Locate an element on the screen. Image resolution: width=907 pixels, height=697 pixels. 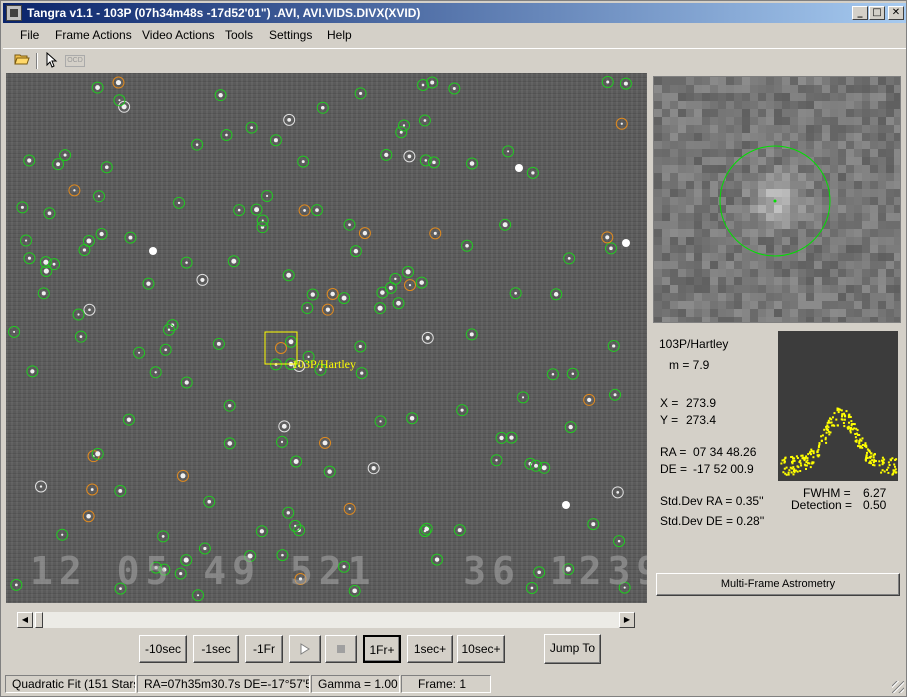
menu-settings: Settings is located at coordinates (290, 35).